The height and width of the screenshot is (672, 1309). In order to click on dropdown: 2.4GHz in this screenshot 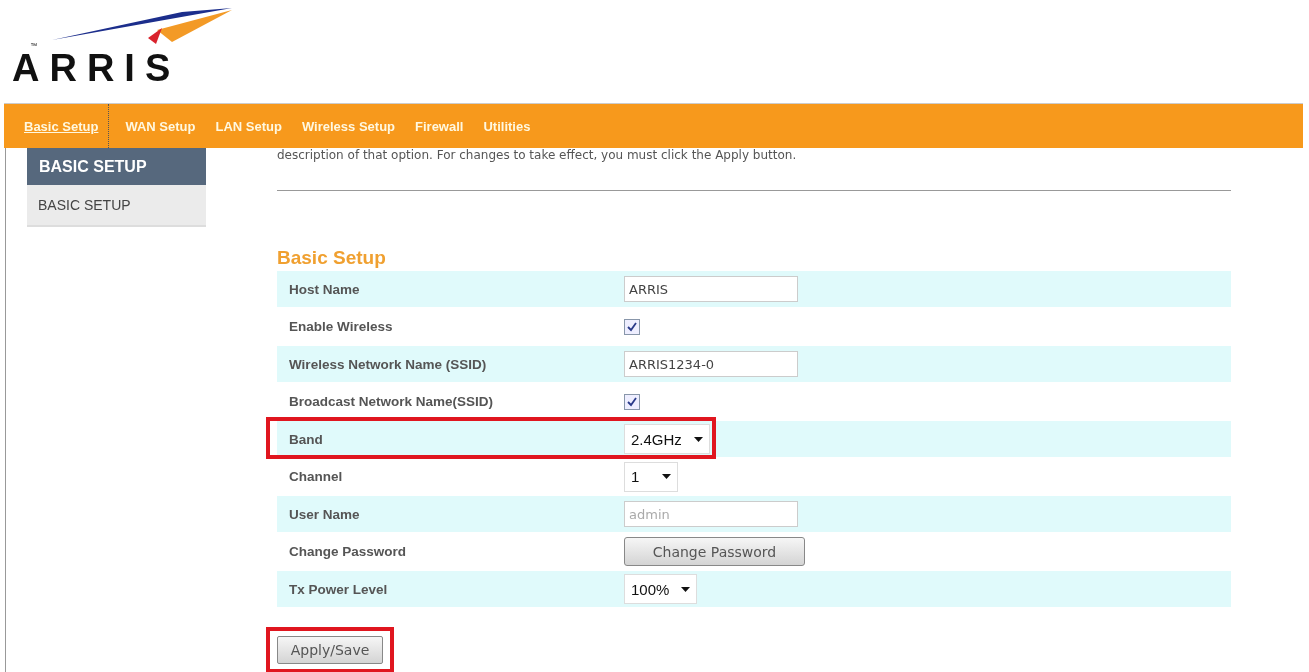, I will do `click(667, 439)`.